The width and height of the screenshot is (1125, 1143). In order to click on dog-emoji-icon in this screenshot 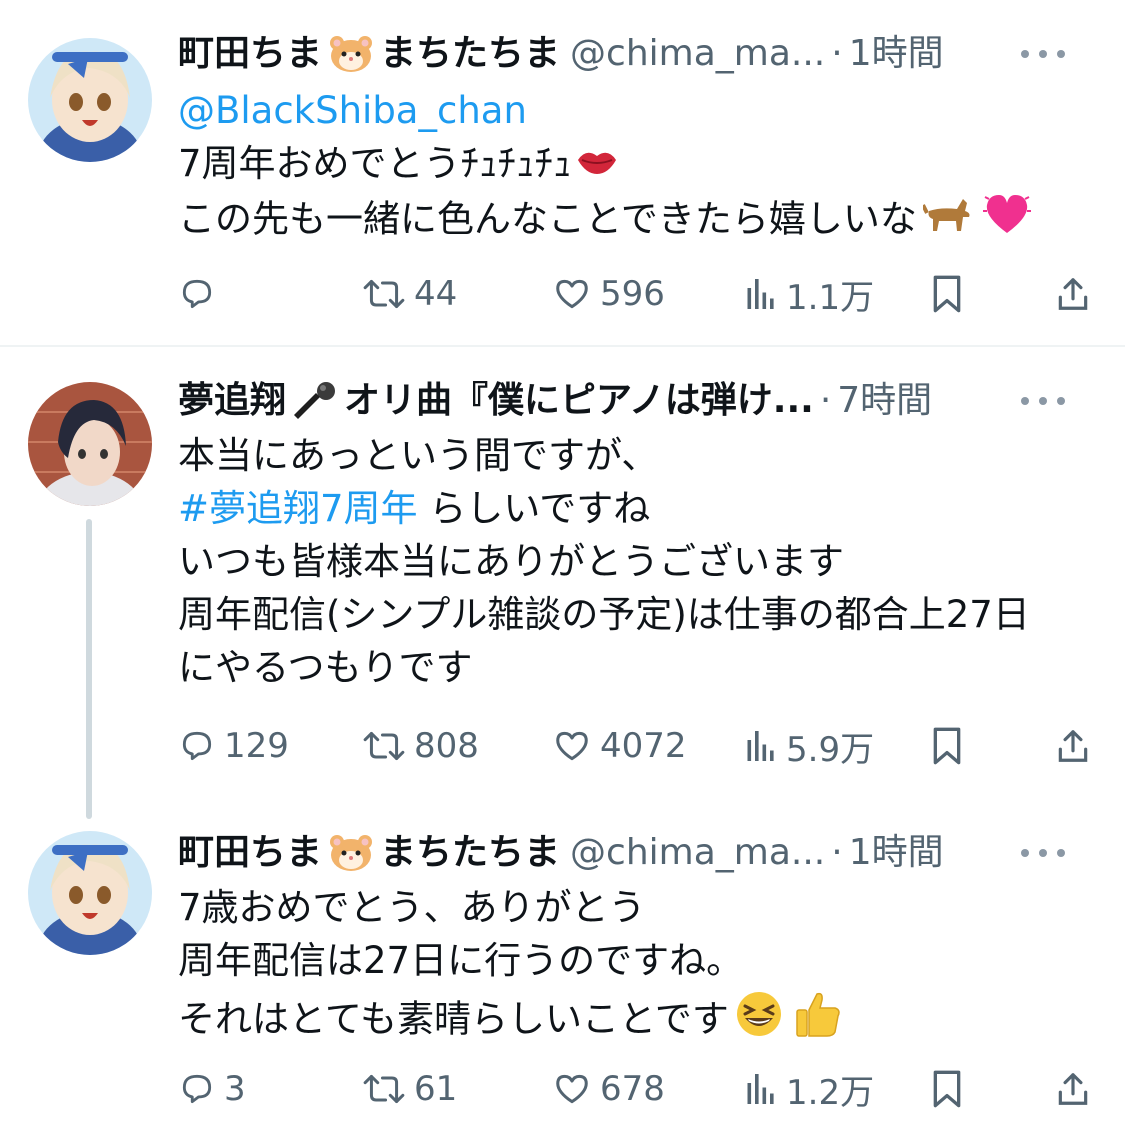, I will do `click(948, 221)`.